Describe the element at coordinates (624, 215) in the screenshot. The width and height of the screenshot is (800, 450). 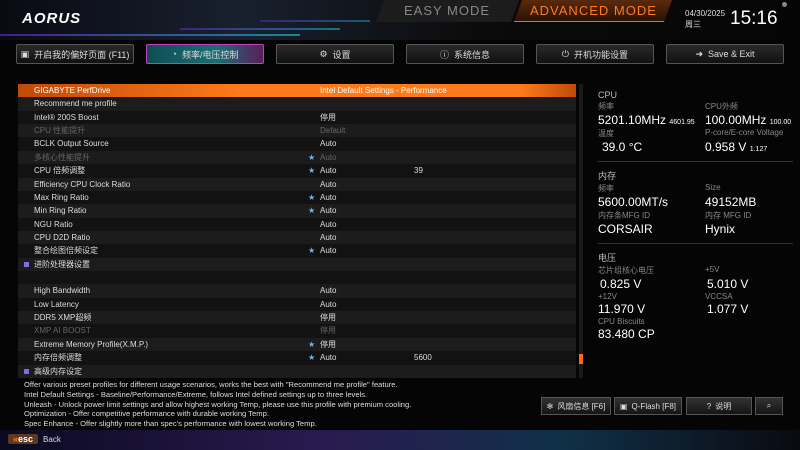
I see `memory-mfg-label: 内存条MFG ID` at that location.